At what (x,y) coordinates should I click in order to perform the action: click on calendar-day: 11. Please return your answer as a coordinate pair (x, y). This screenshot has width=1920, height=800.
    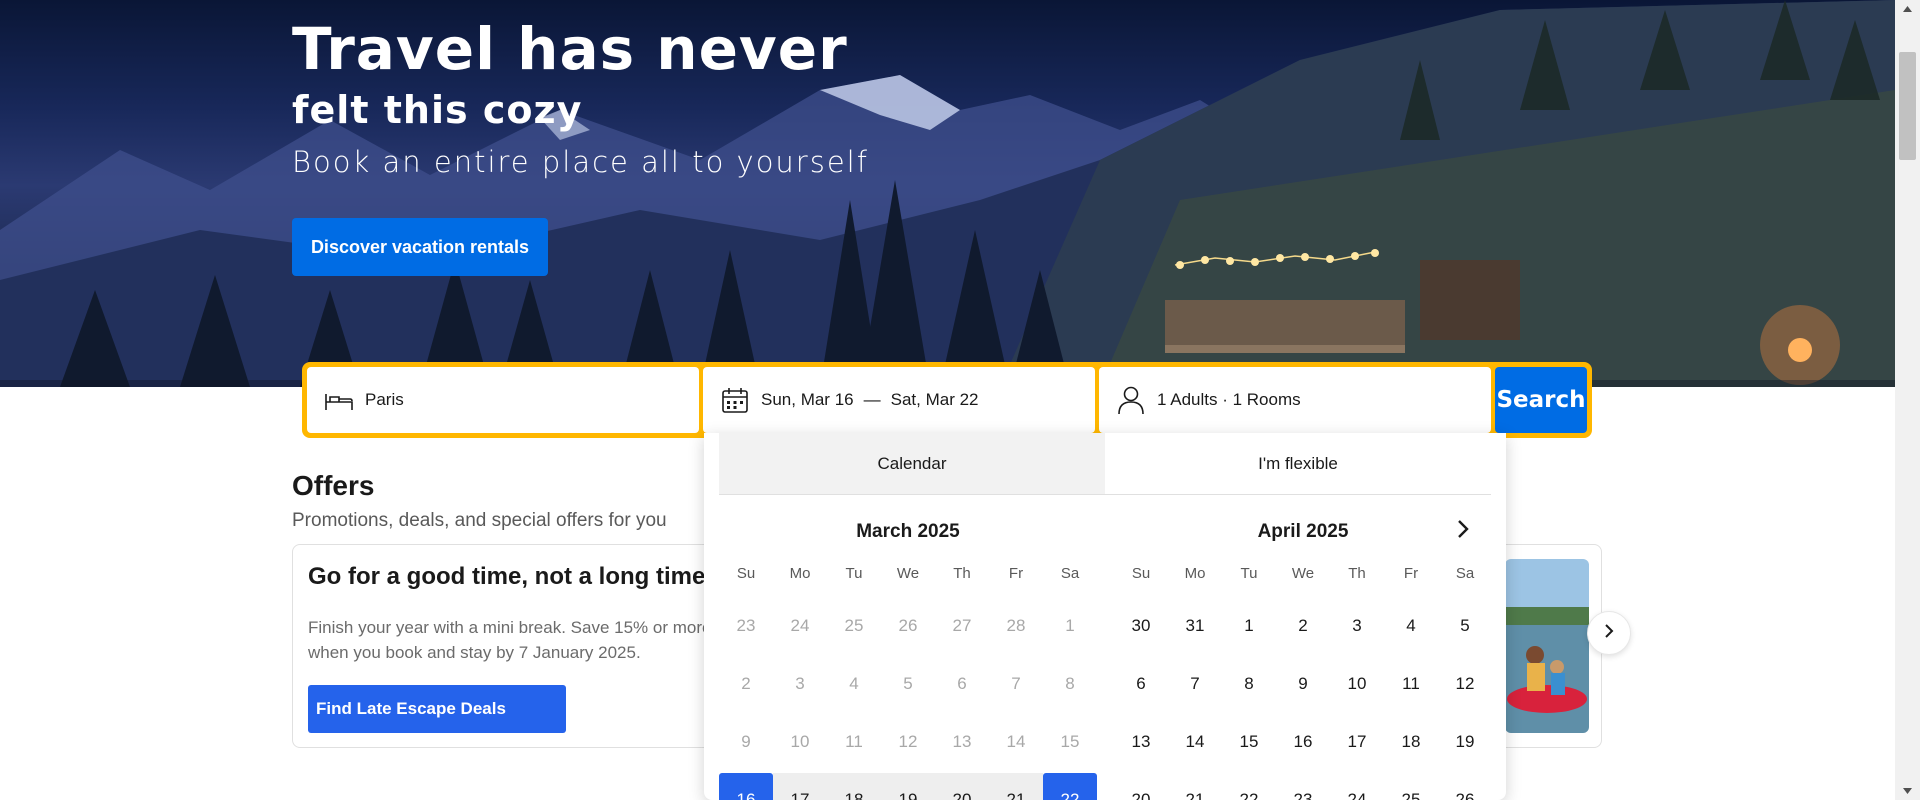
    Looking at the image, I should click on (1411, 684).